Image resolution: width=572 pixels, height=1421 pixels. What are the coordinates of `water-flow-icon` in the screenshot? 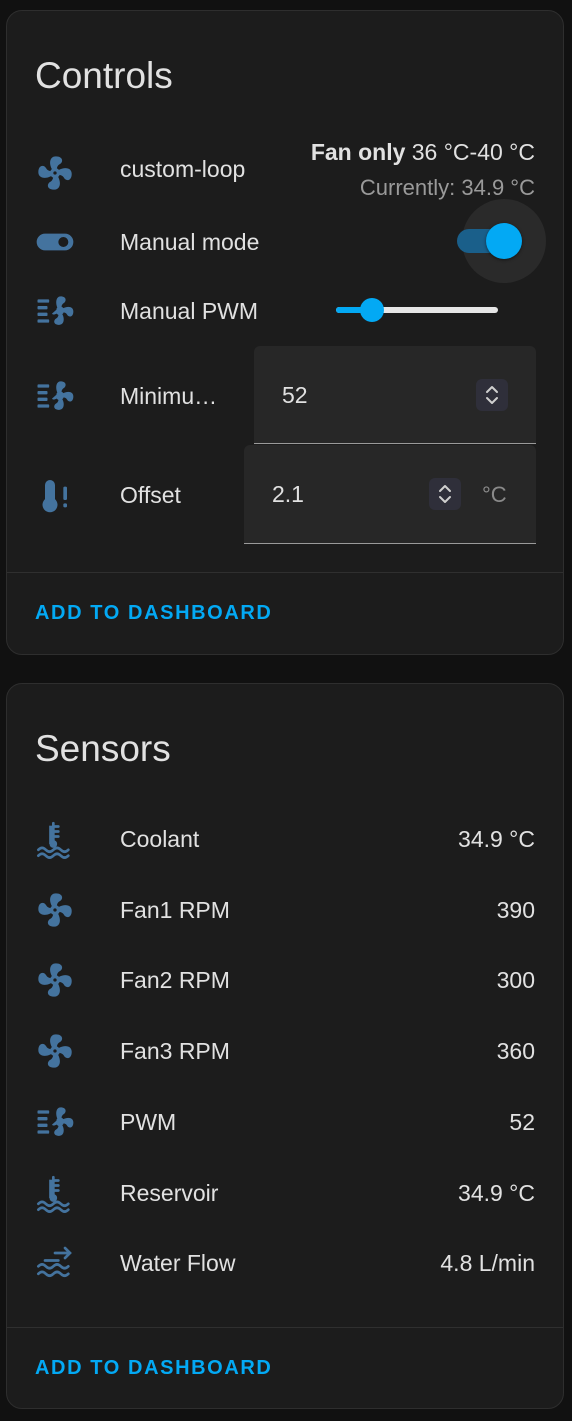 It's located at (55, 1263).